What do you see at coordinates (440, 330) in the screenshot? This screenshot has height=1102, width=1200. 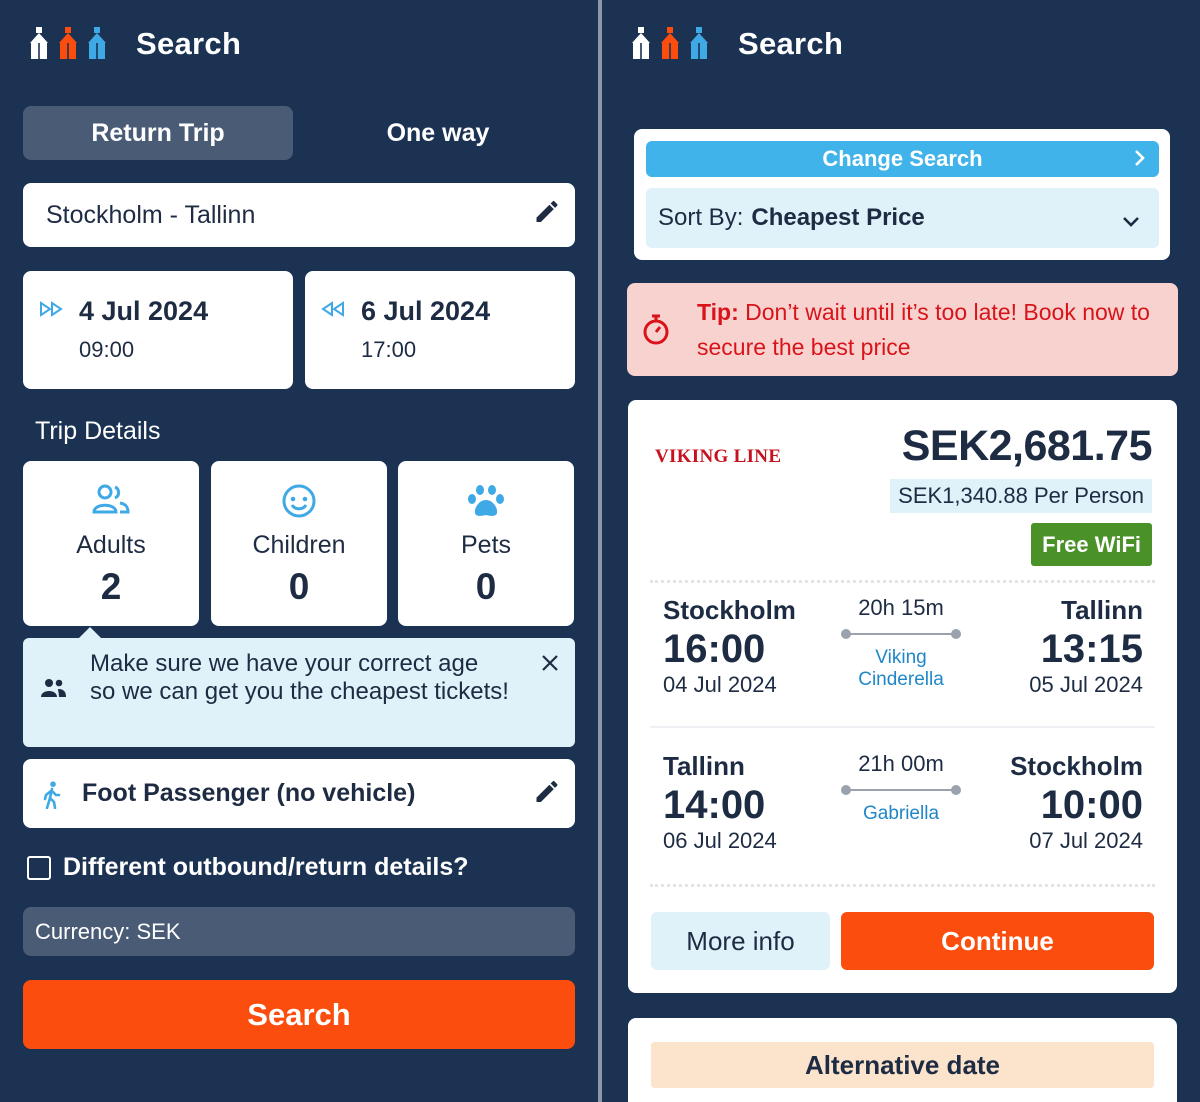 I see `return-date-card: 6 Jul 2024 17:00` at bounding box center [440, 330].